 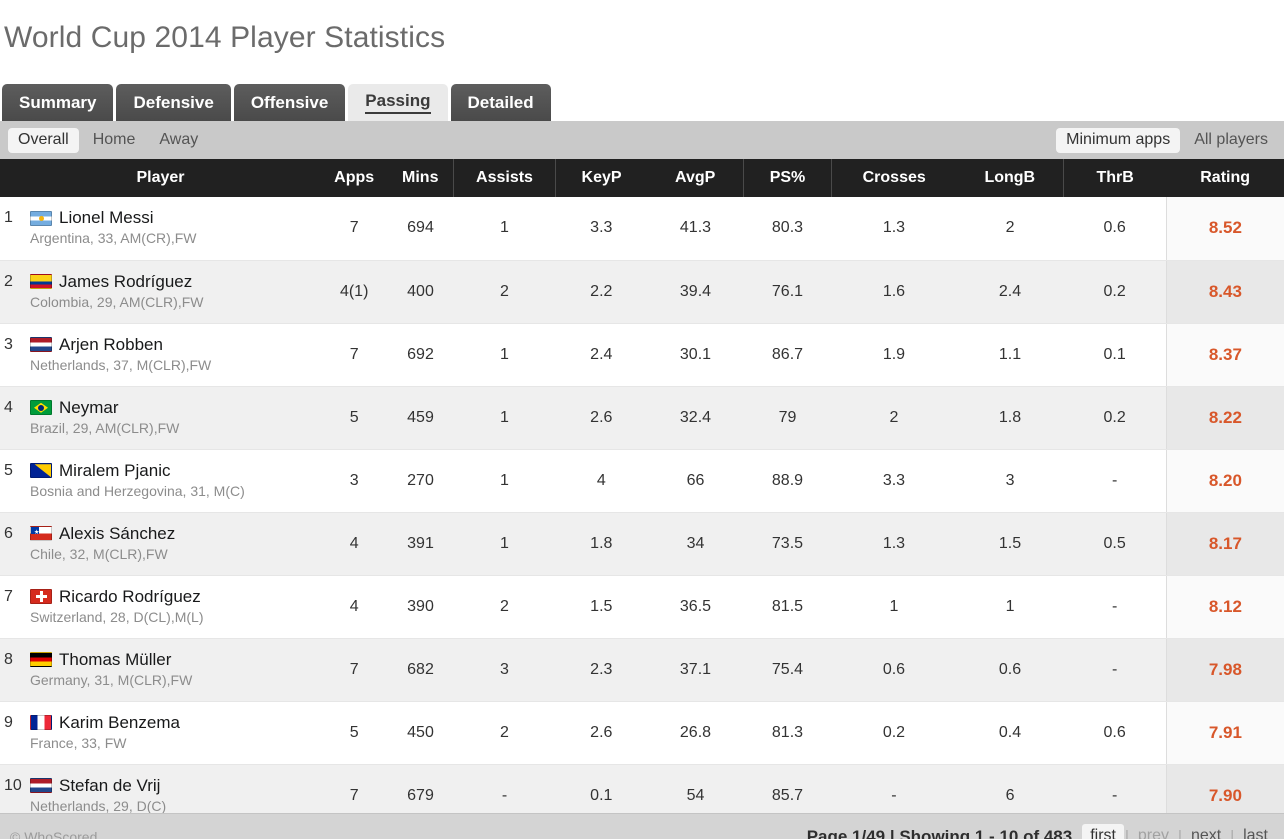 I want to click on cell-apps: 4, so click(x=354, y=544).